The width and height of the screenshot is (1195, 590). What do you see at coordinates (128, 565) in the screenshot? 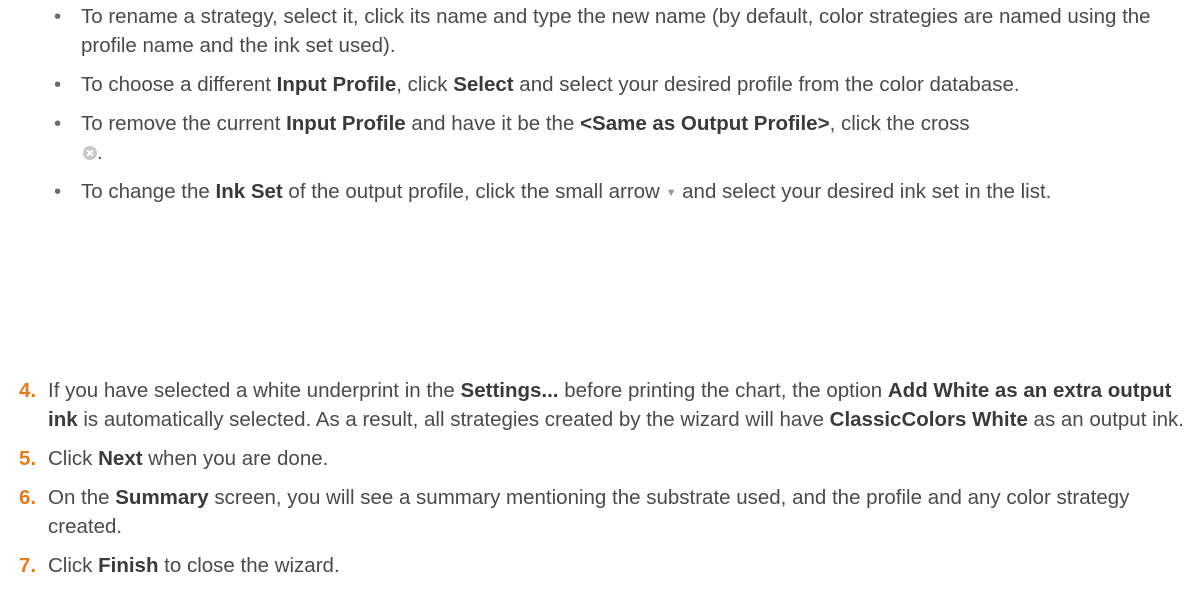
I see `term-finish: Finish` at bounding box center [128, 565].